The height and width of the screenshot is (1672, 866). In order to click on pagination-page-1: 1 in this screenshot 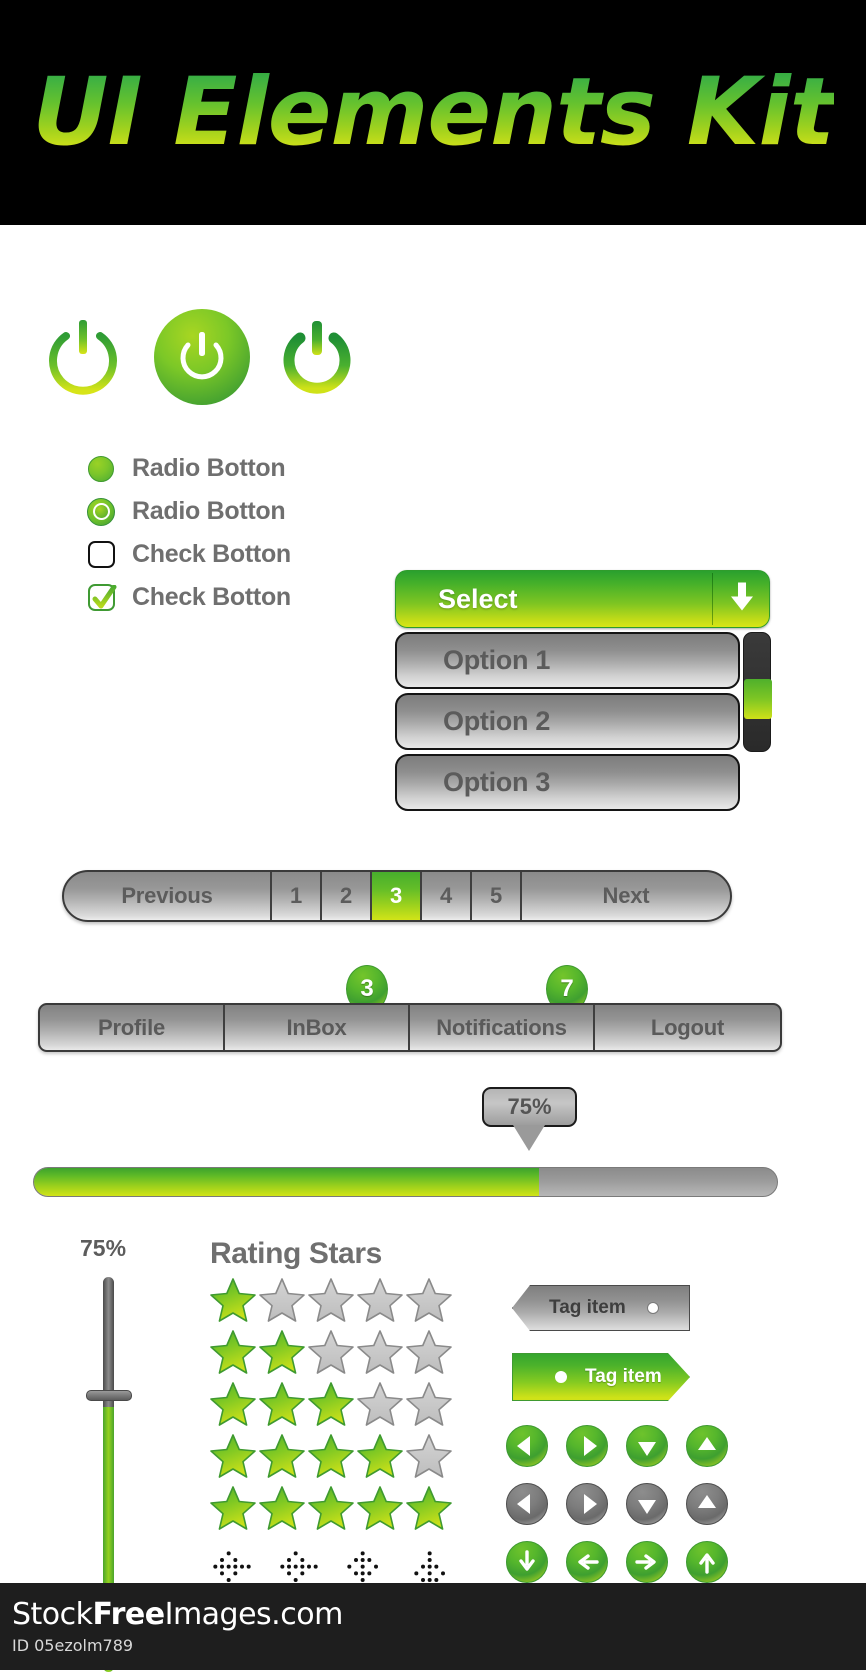, I will do `click(297, 896)`.